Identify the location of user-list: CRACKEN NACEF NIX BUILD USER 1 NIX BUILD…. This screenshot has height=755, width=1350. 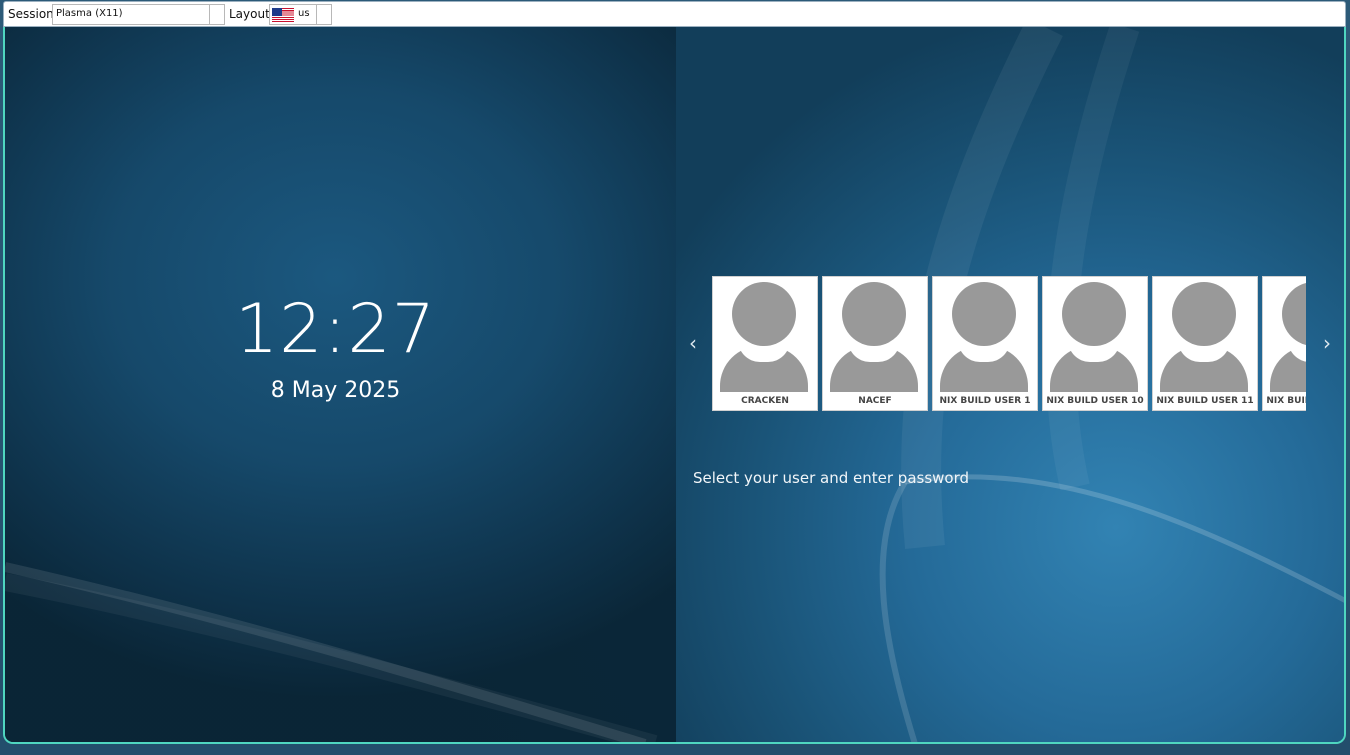
(1007, 344).